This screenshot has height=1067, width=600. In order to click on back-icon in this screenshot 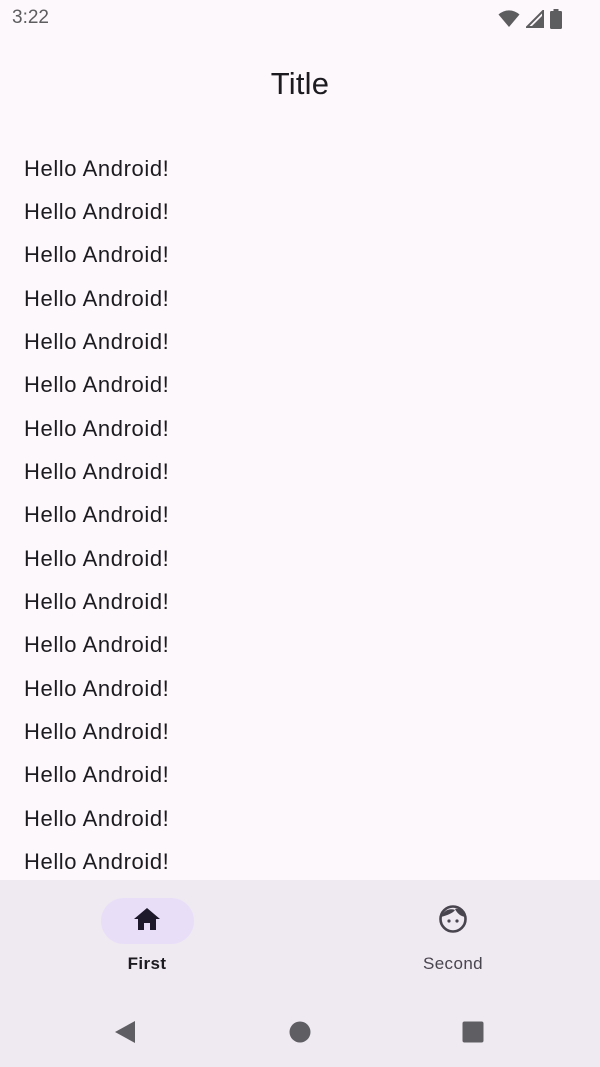, I will do `click(125, 1032)`.